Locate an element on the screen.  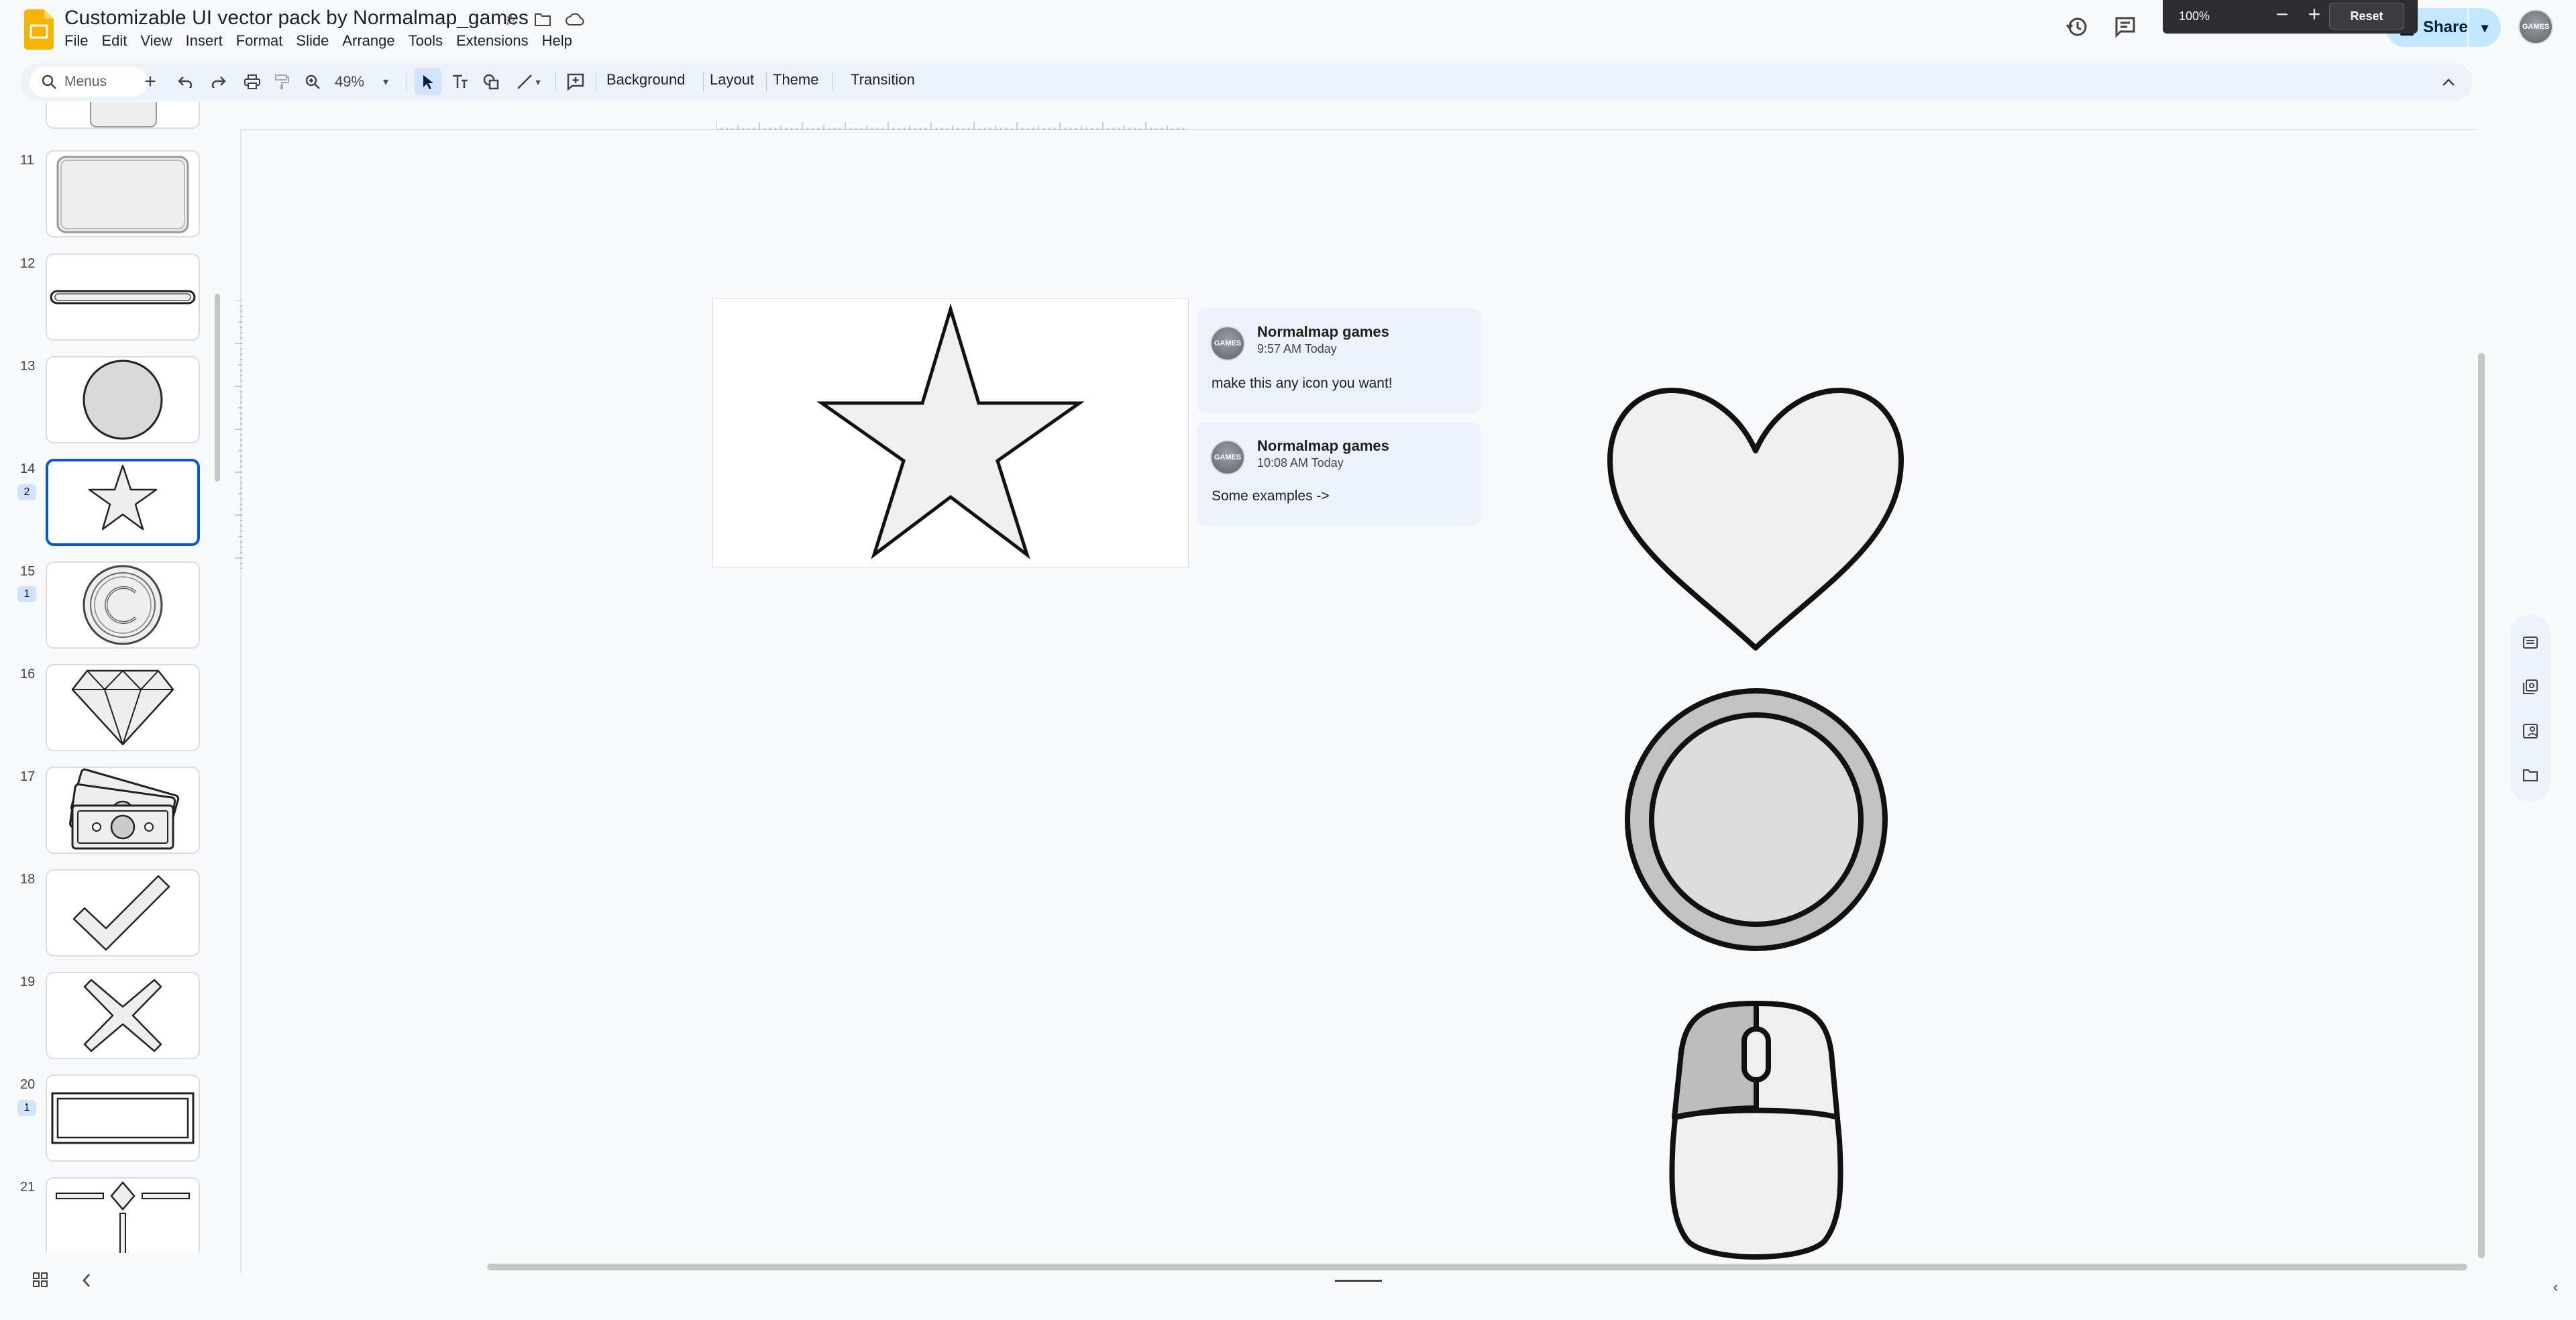
transition-button: Transition is located at coordinates (883, 80).